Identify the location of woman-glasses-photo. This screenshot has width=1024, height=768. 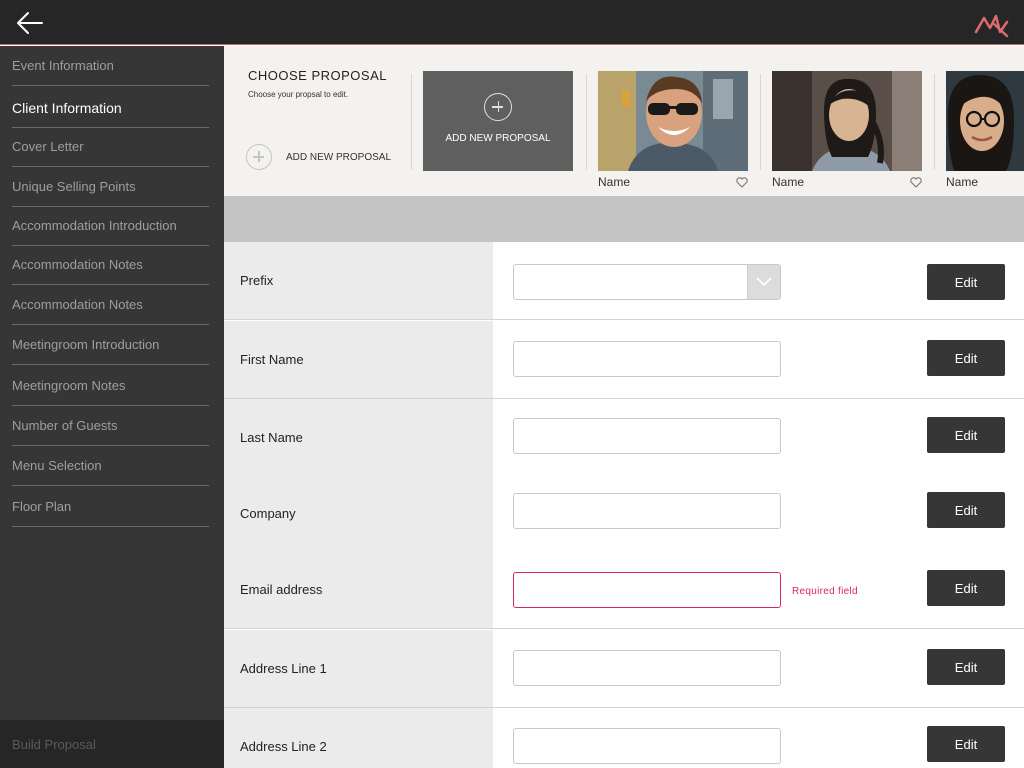
(985, 121).